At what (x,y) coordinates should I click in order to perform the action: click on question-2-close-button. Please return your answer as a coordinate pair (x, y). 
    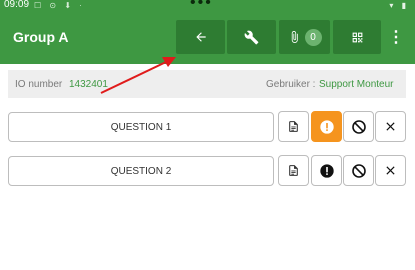
    Looking at the image, I should click on (390, 170).